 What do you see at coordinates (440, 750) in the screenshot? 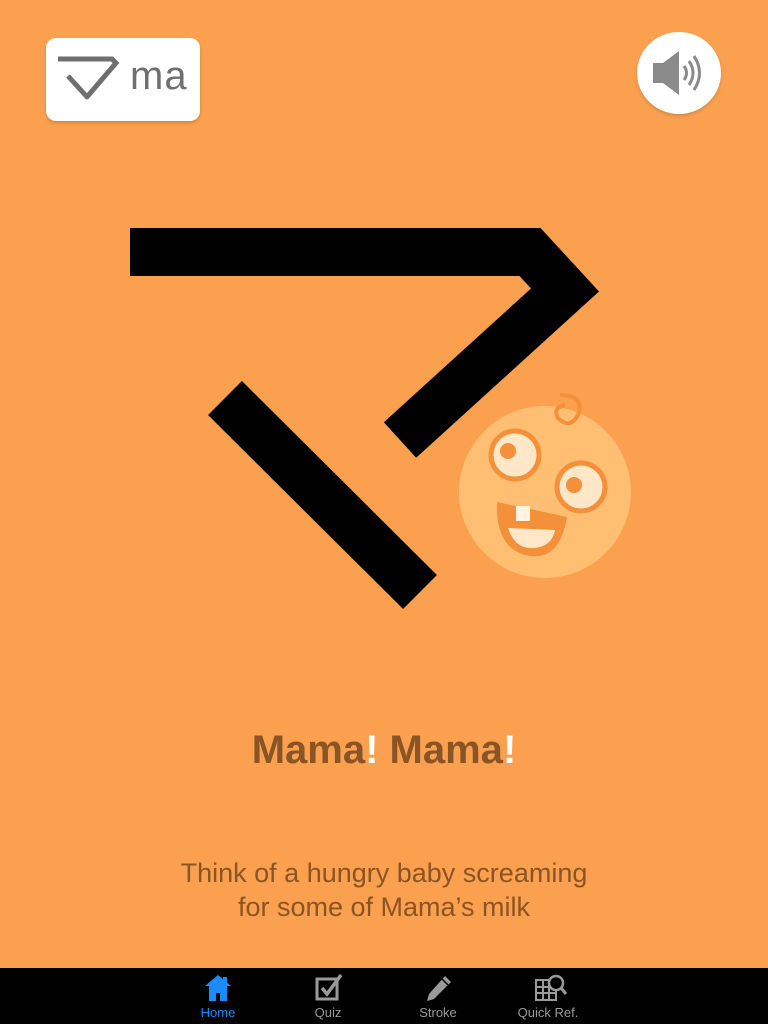
I see `phrase-word-2: Mama` at bounding box center [440, 750].